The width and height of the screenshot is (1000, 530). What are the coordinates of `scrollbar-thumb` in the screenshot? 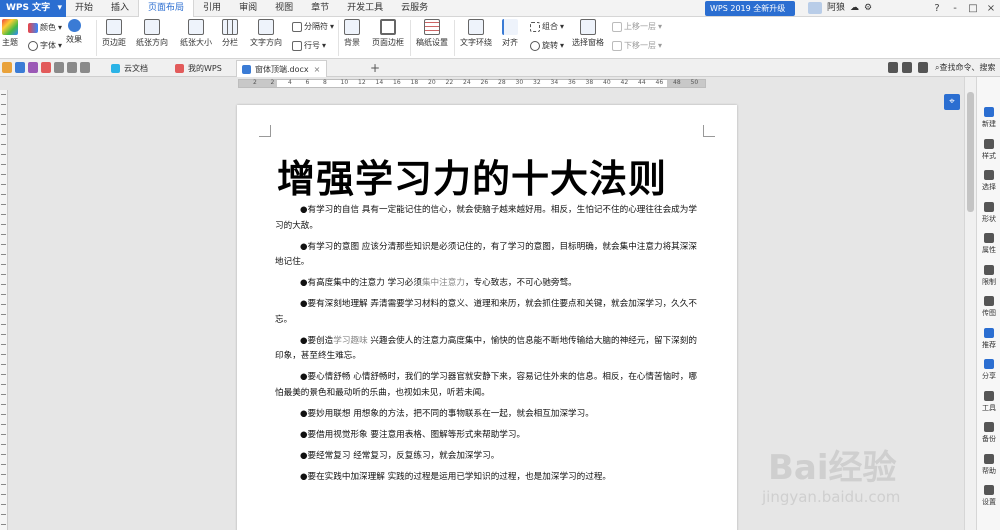 It's located at (970, 152).